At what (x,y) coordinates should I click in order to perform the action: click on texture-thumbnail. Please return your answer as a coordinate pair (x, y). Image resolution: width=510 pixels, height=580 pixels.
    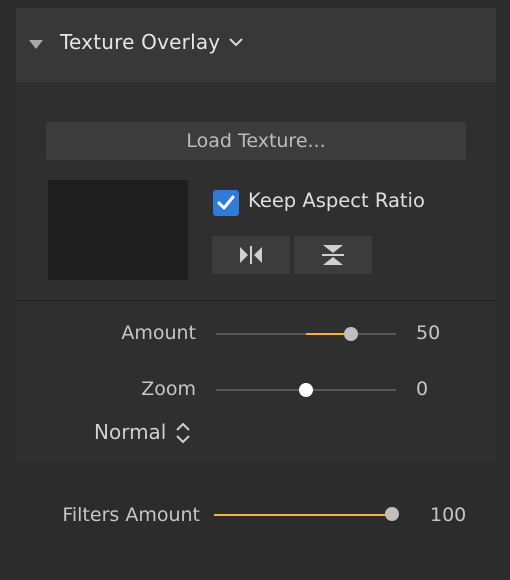
    Looking at the image, I should click on (118, 230).